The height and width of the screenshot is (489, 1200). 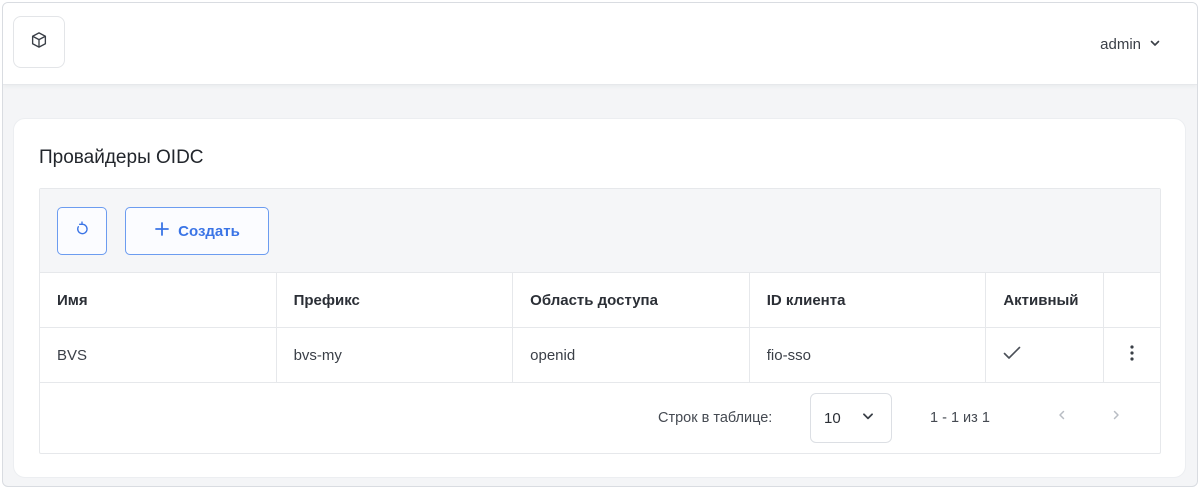 What do you see at coordinates (600, 419) in the screenshot?
I see `table-pagination: Строк в таблице: 10 1 - 1 из 1` at bounding box center [600, 419].